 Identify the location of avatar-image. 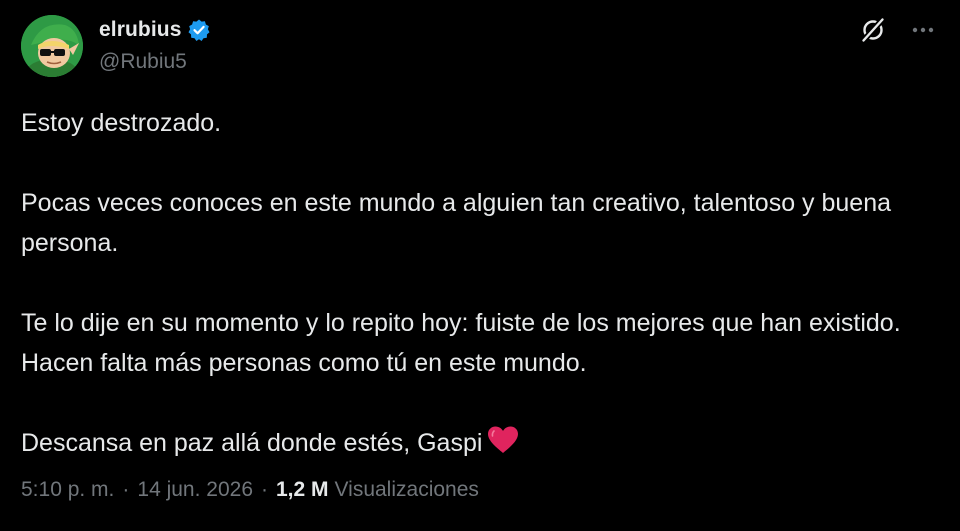
(52, 46).